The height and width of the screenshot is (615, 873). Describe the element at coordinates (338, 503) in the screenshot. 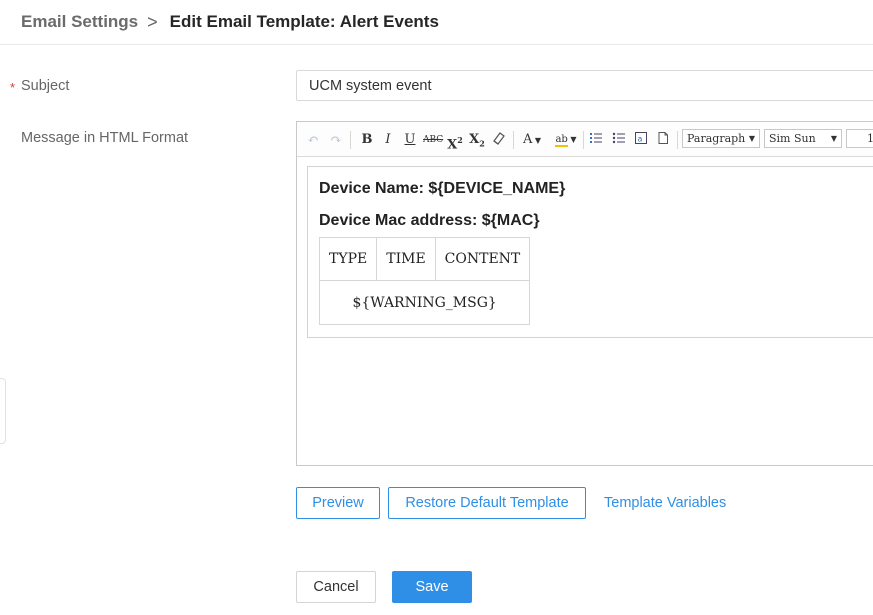

I see `preview-button: Preview` at that location.